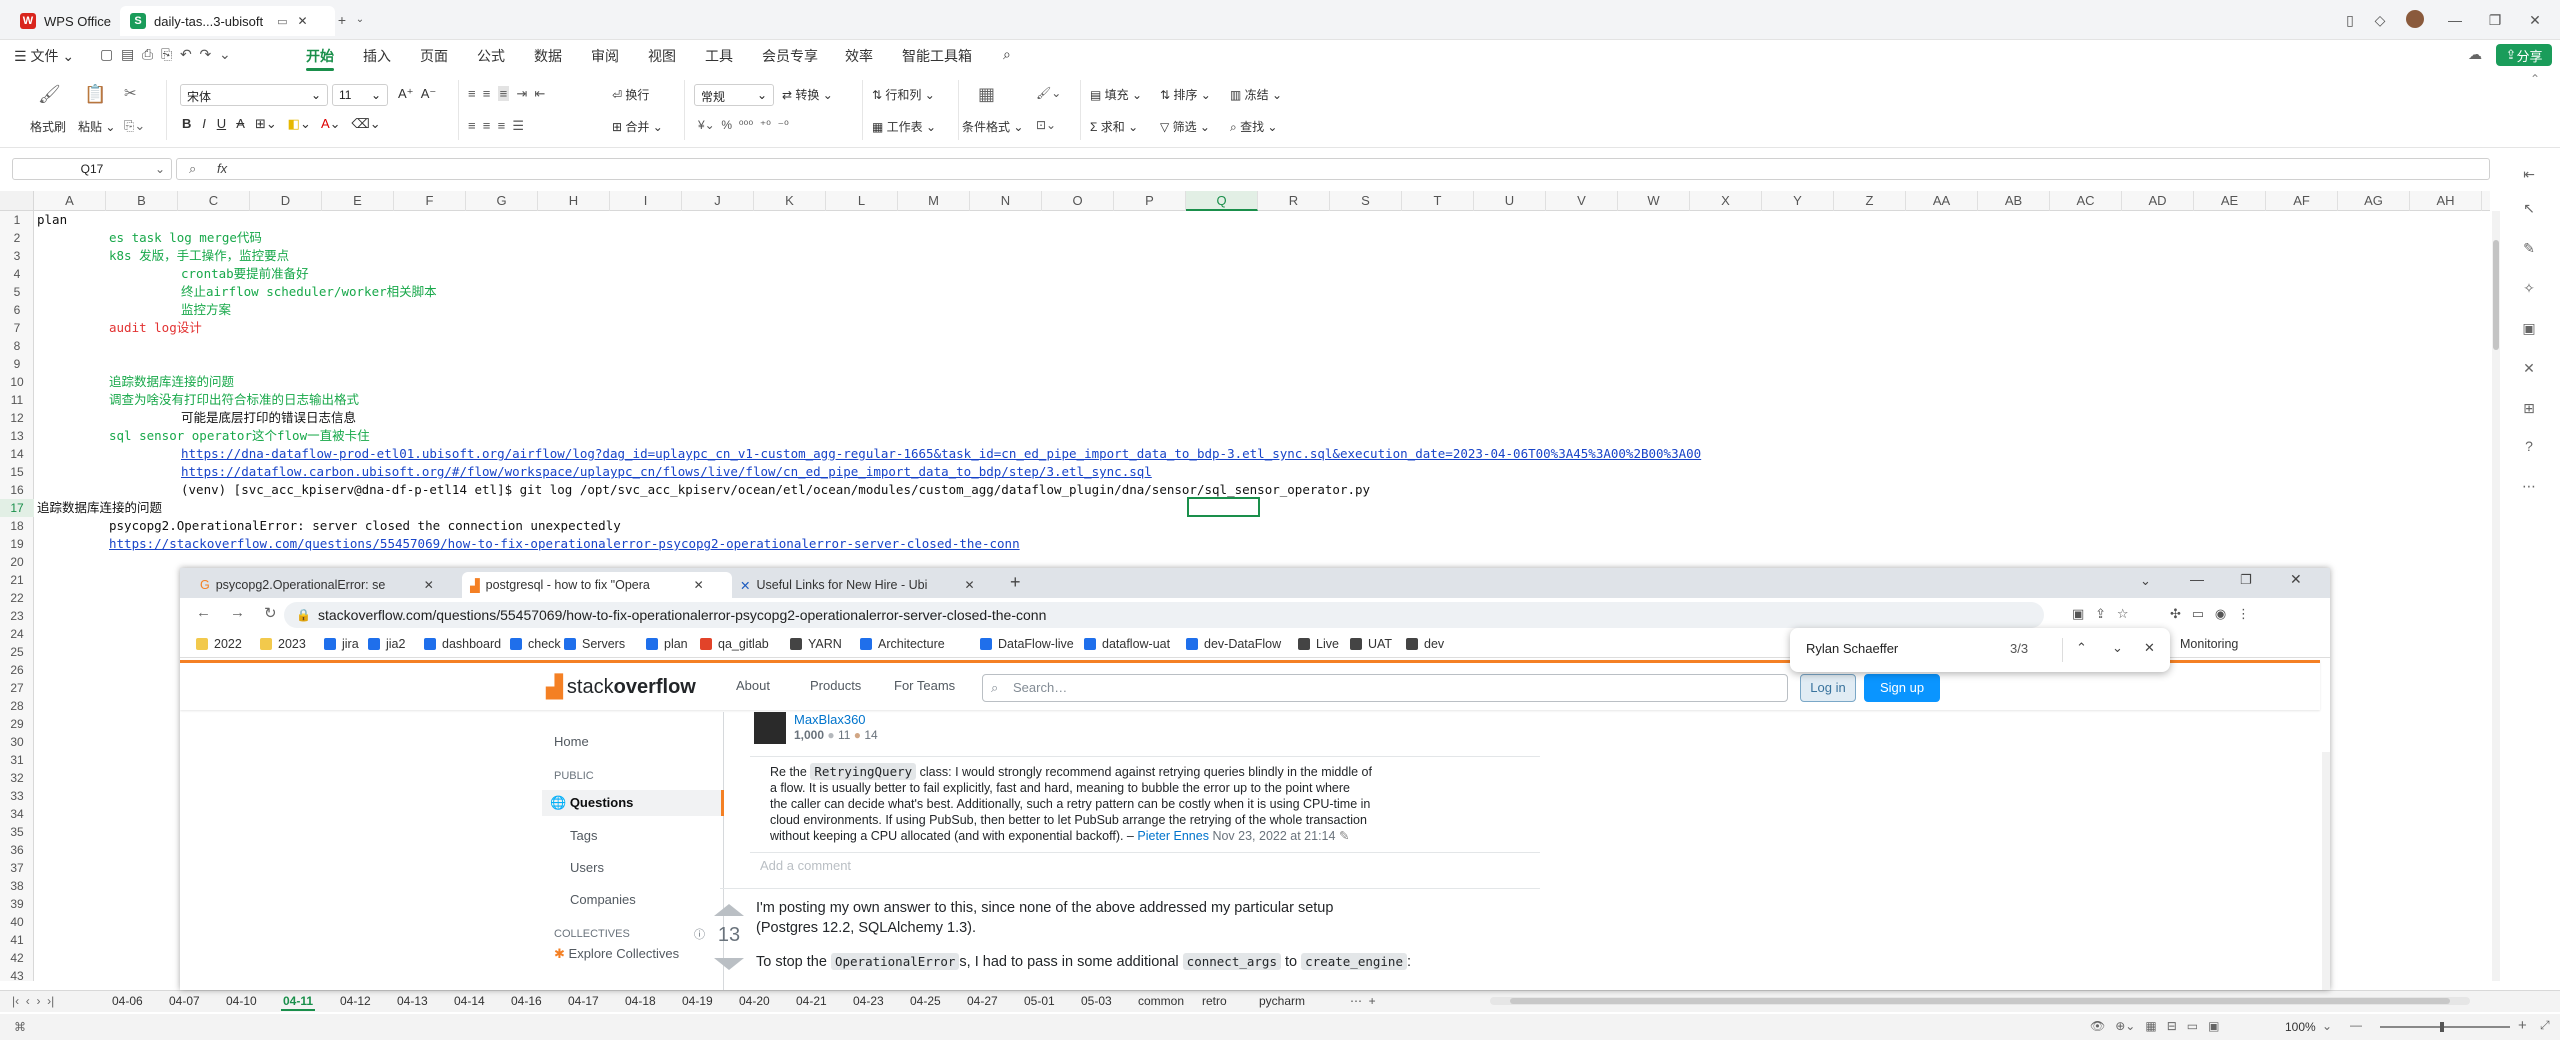 The image size is (2560, 1040). Describe the element at coordinates (17, 544) in the screenshot. I see `row-header: 19` at that location.